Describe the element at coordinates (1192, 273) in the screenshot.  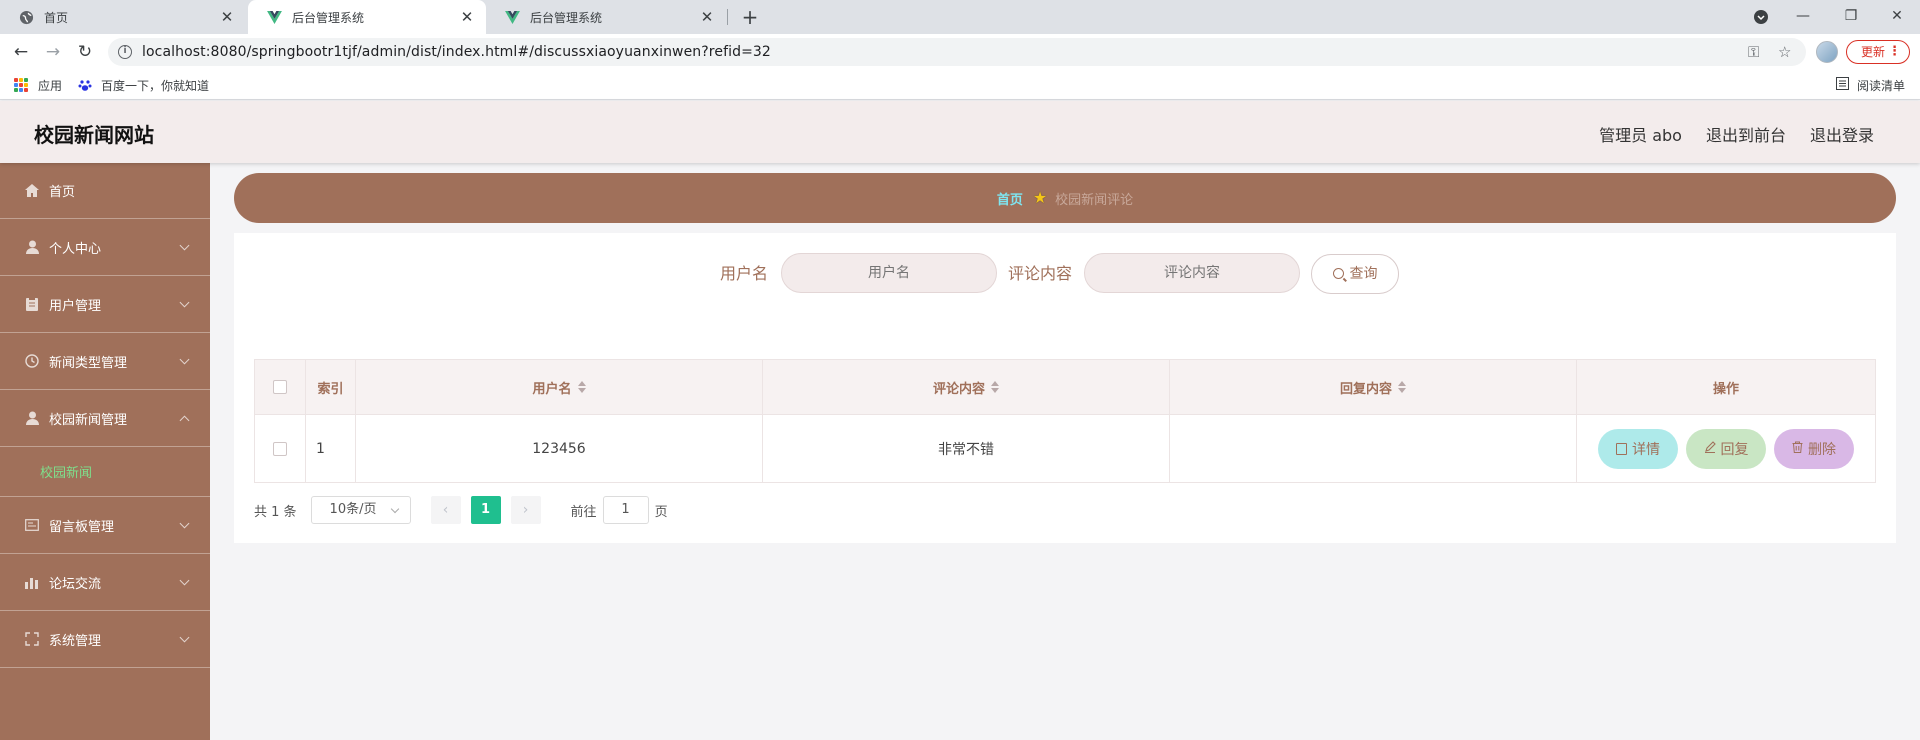
I see `content-search-input` at that location.